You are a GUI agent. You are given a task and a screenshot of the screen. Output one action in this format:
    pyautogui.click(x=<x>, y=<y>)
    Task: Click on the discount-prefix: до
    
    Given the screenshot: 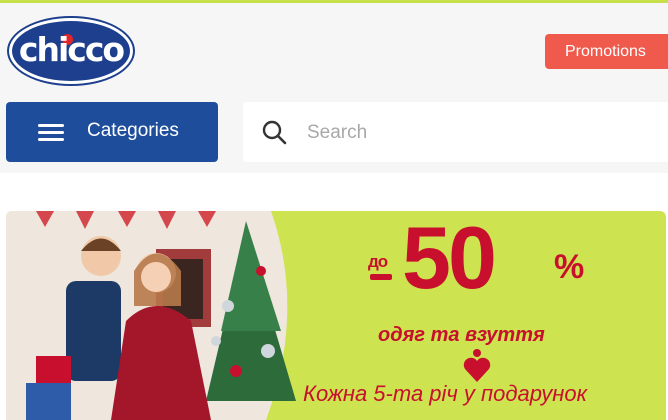 What is the action you would take?
    pyautogui.click(x=378, y=261)
    